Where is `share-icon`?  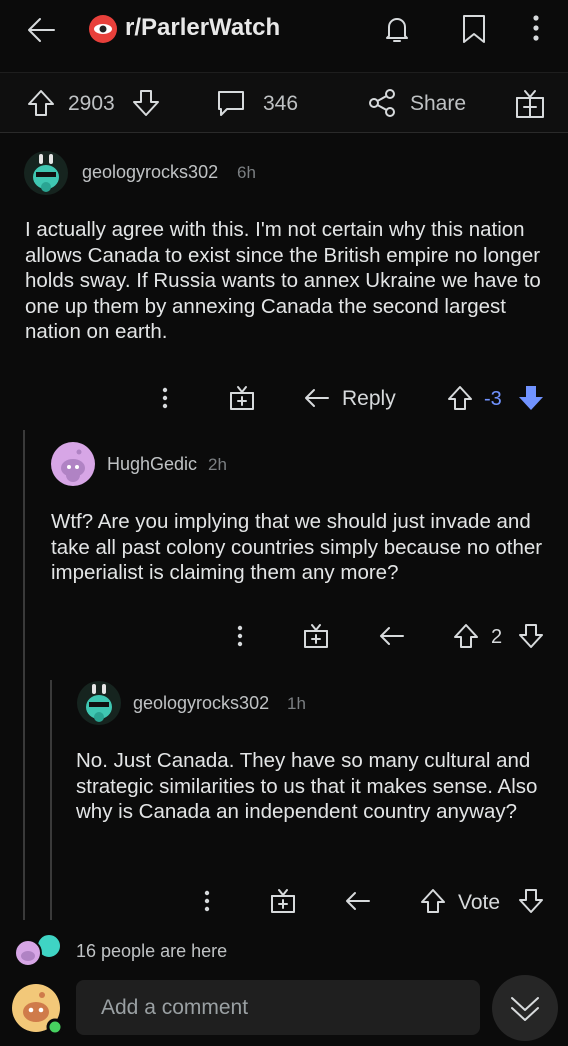
share-icon is located at coordinates (382, 103).